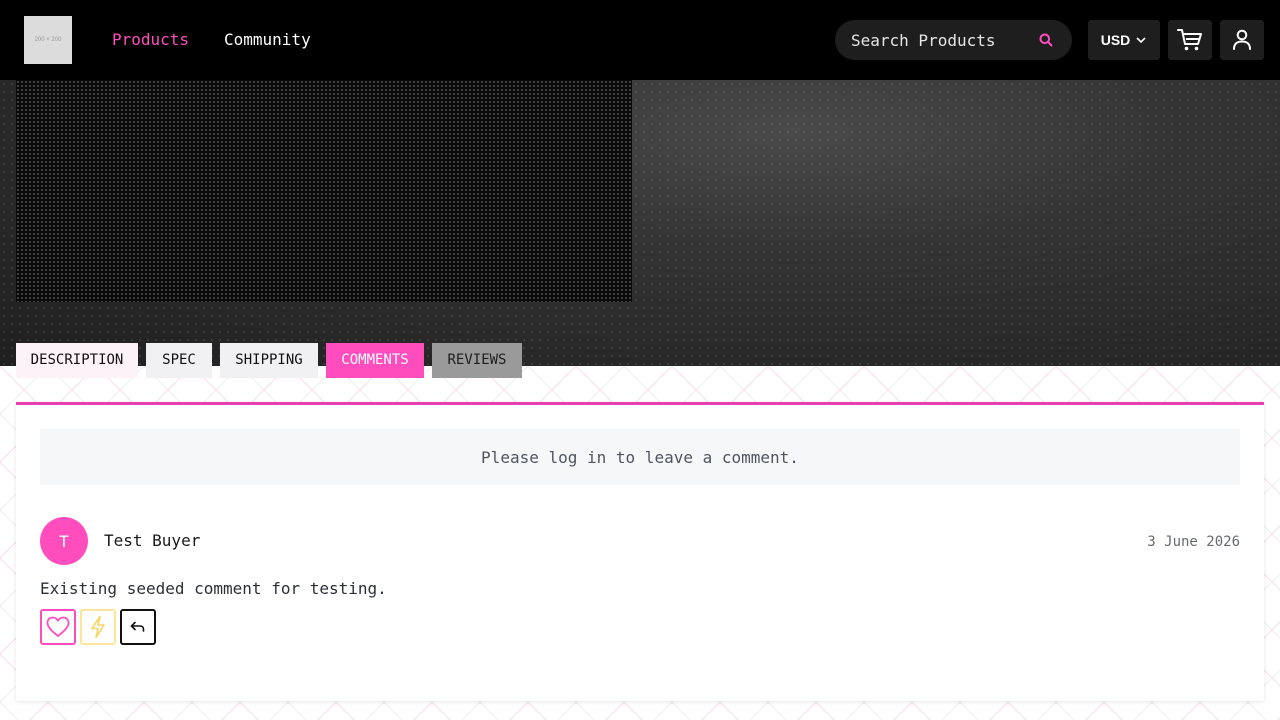  I want to click on tab-reviews: REVIEWS, so click(477, 360).